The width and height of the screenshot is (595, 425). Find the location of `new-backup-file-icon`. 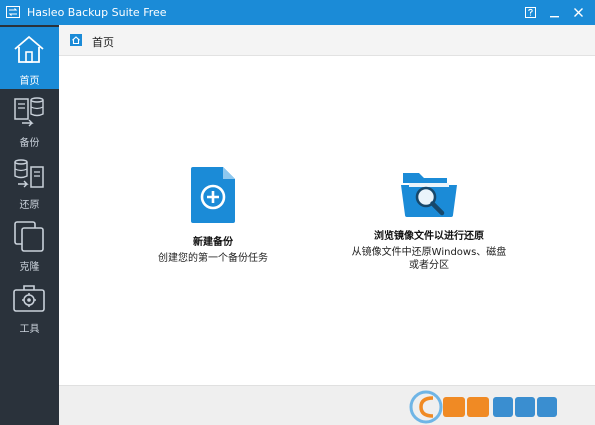

new-backup-file-icon is located at coordinates (213, 195).